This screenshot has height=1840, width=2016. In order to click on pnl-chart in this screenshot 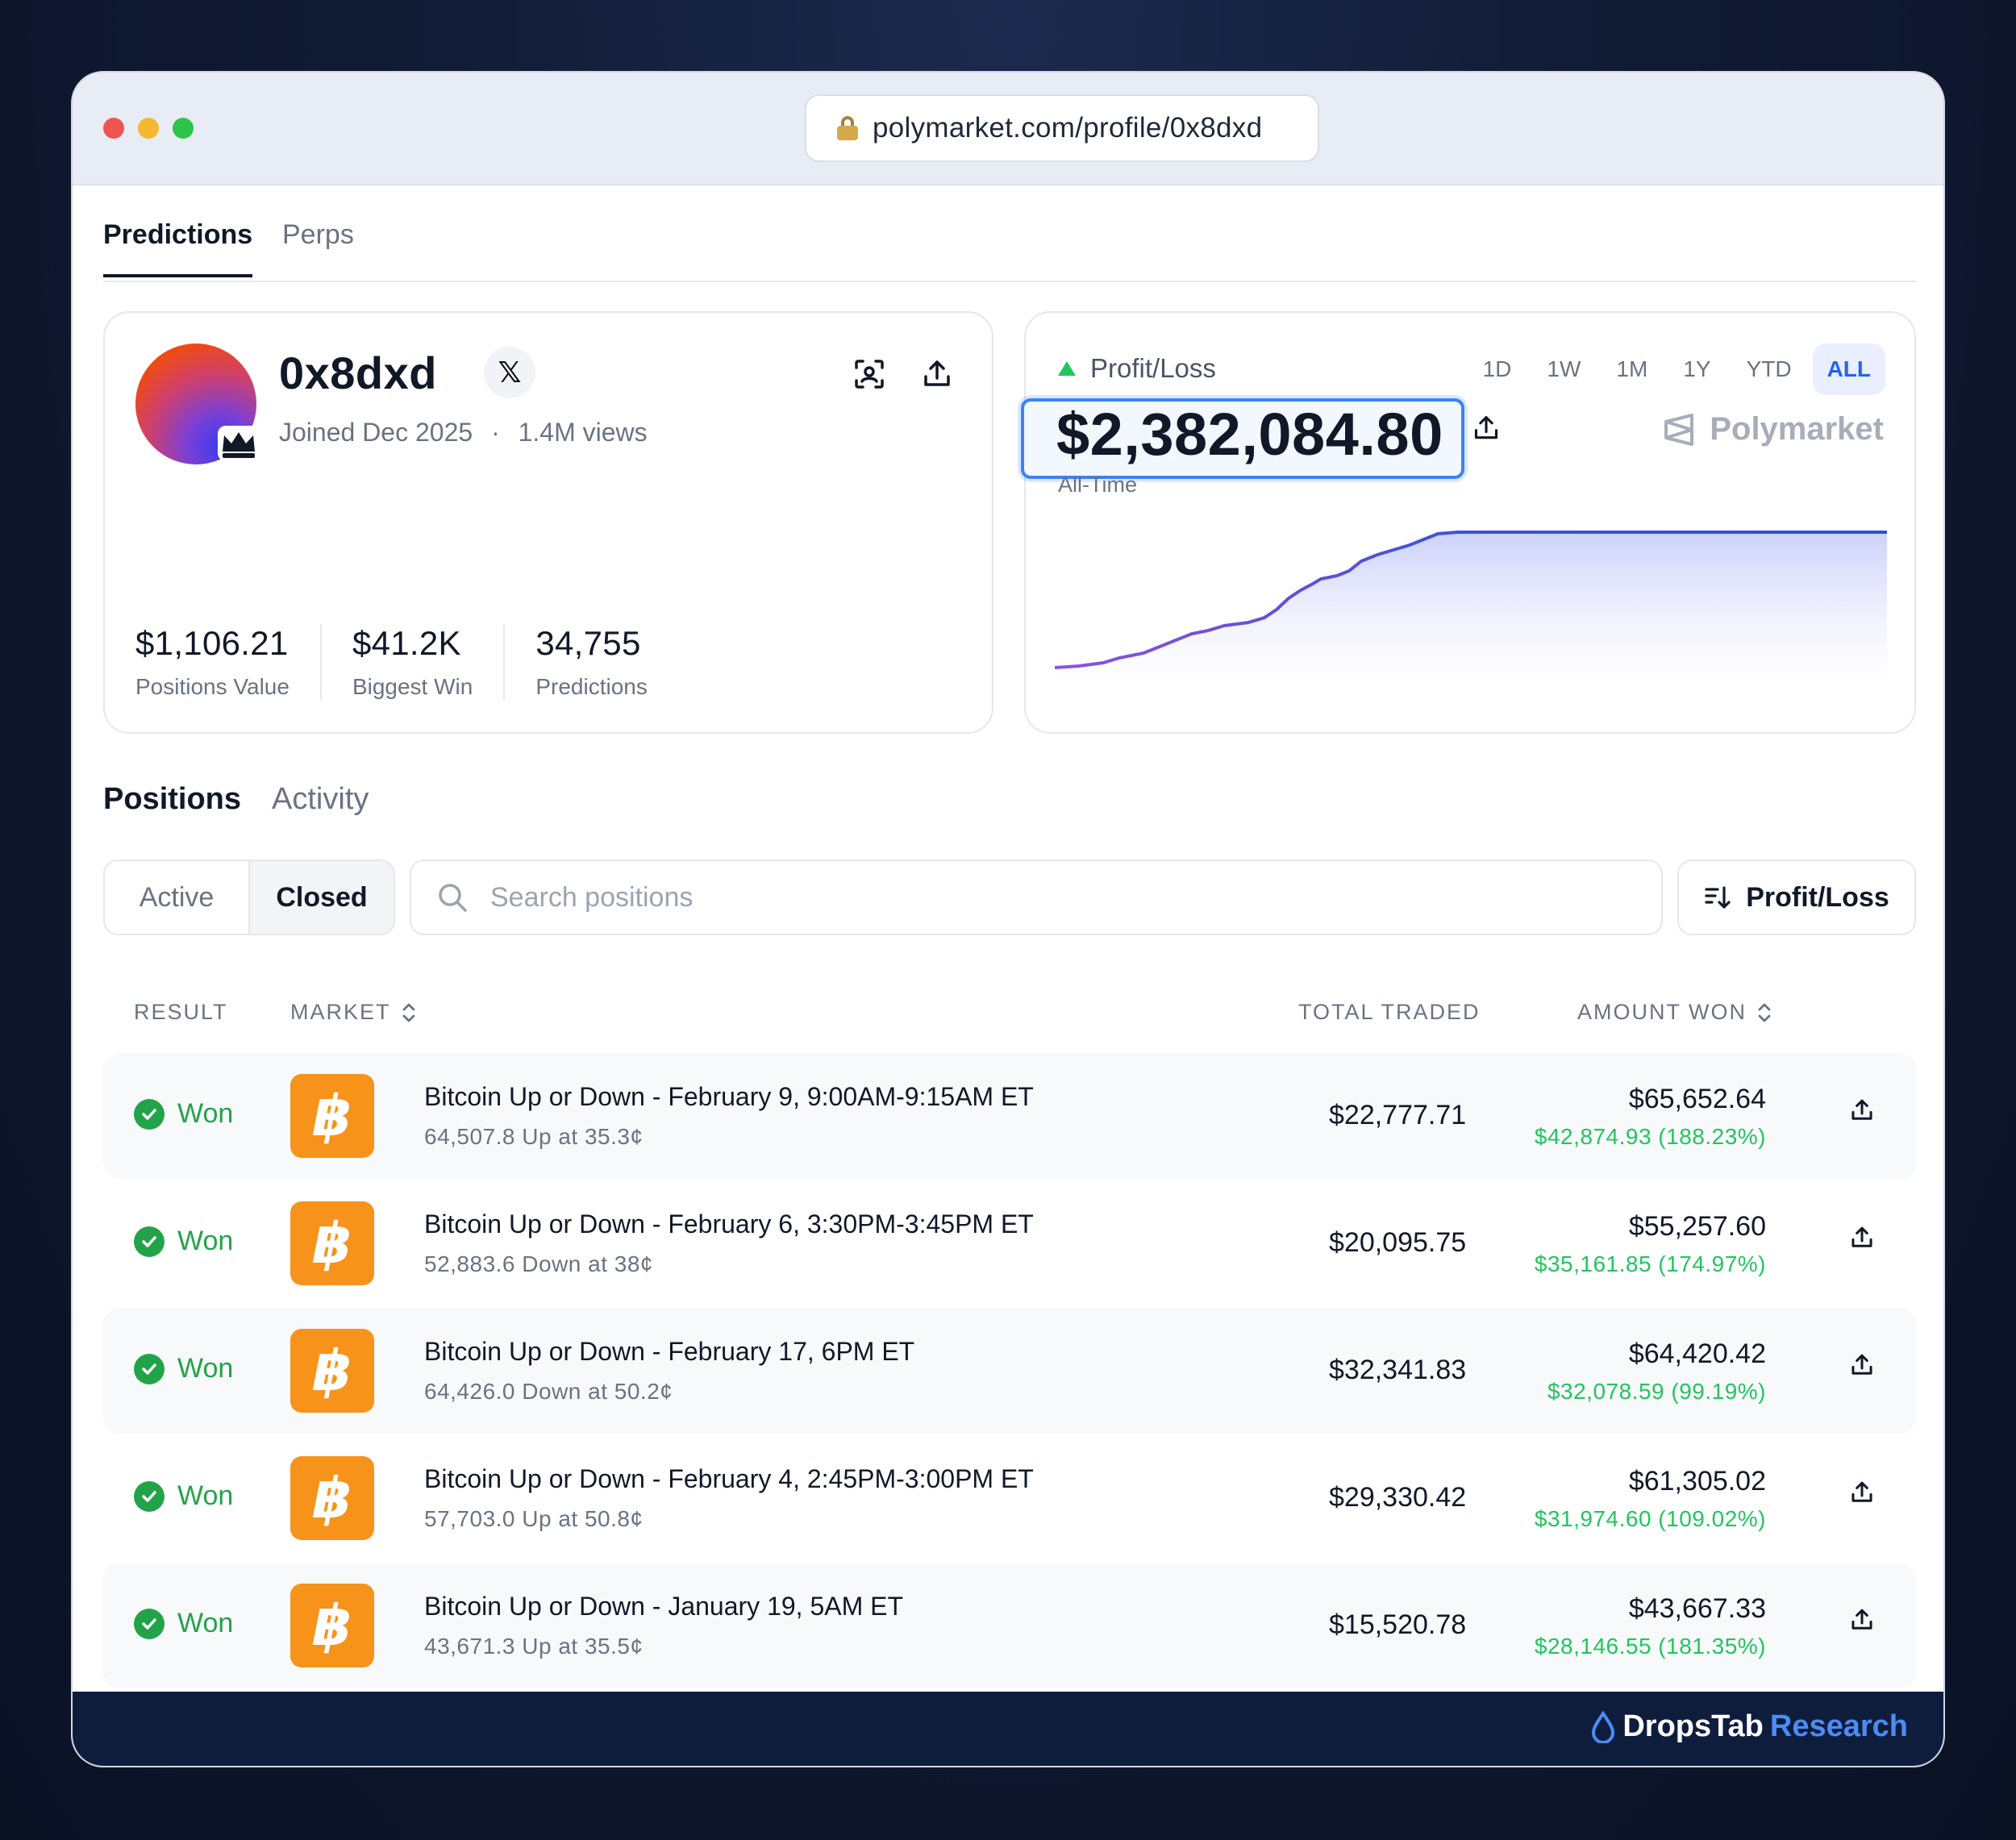, I will do `click(1471, 608)`.